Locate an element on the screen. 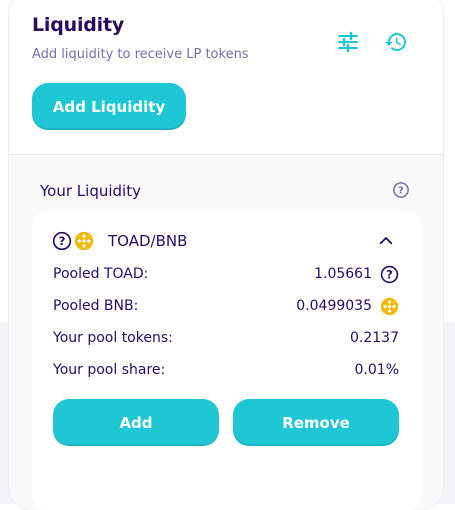 The height and width of the screenshot is (510, 455). add-button: Add is located at coordinates (136, 422).